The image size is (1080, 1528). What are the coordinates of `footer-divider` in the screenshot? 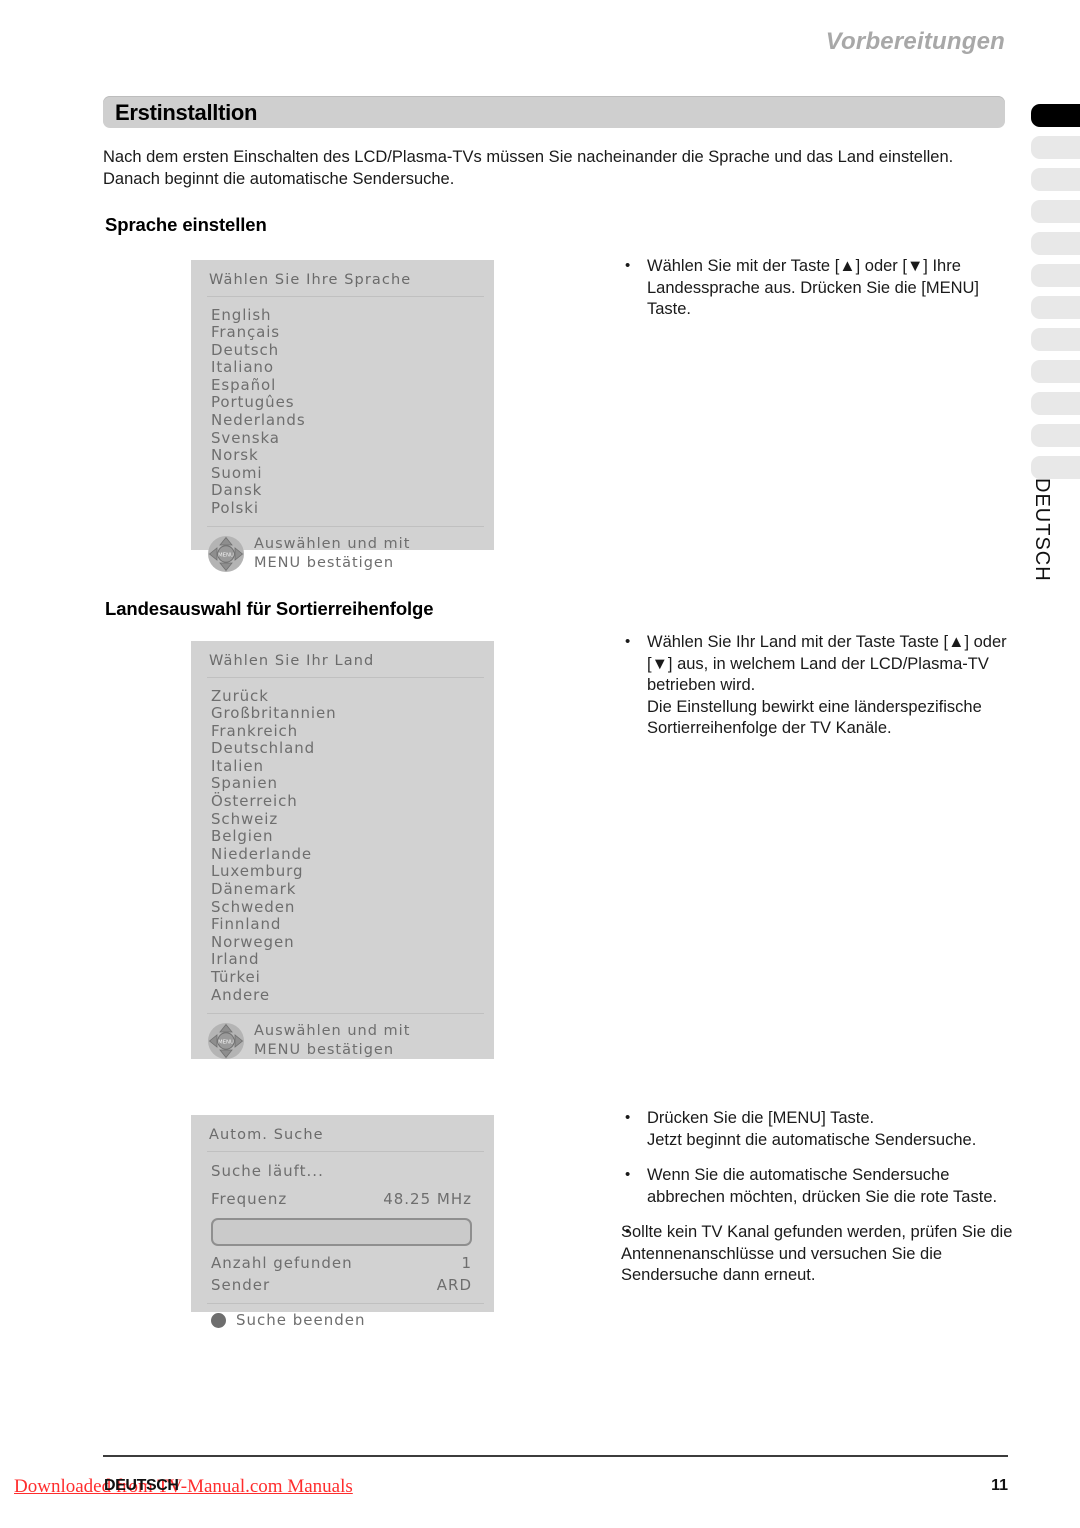 It's located at (555, 1456).